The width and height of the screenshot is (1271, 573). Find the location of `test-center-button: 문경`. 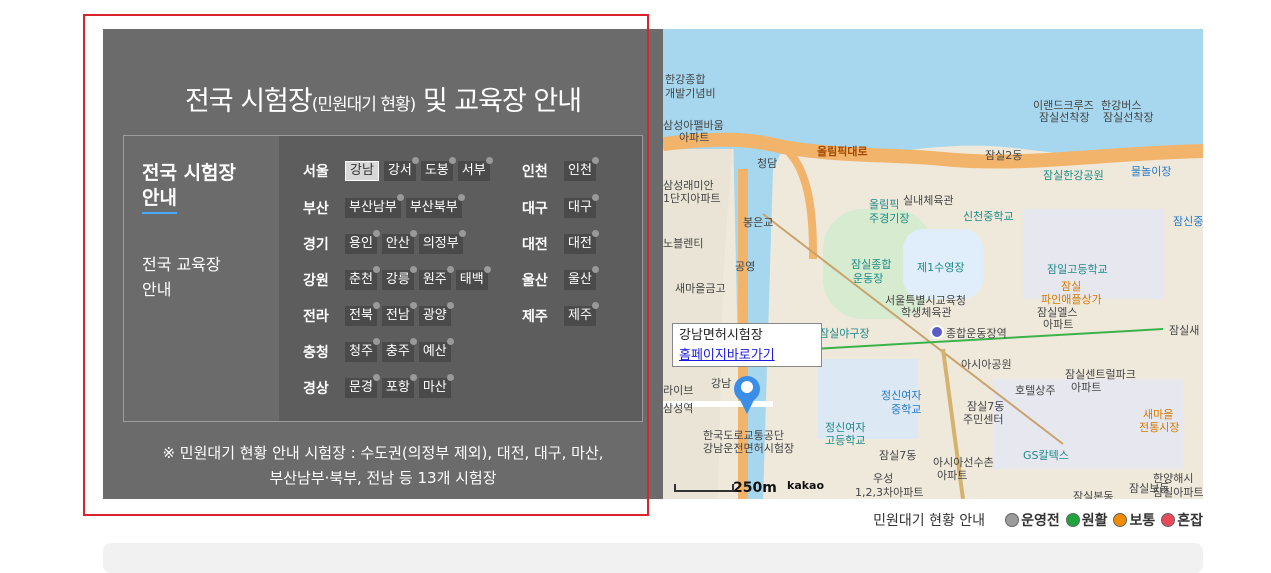

test-center-button: 문경 is located at coordinates (362, 386).